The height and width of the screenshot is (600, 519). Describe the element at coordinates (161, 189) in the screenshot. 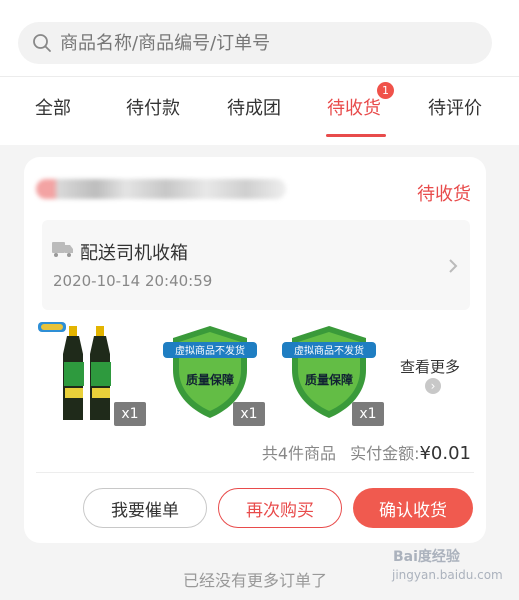

I see `store-name-blurred` at that location.